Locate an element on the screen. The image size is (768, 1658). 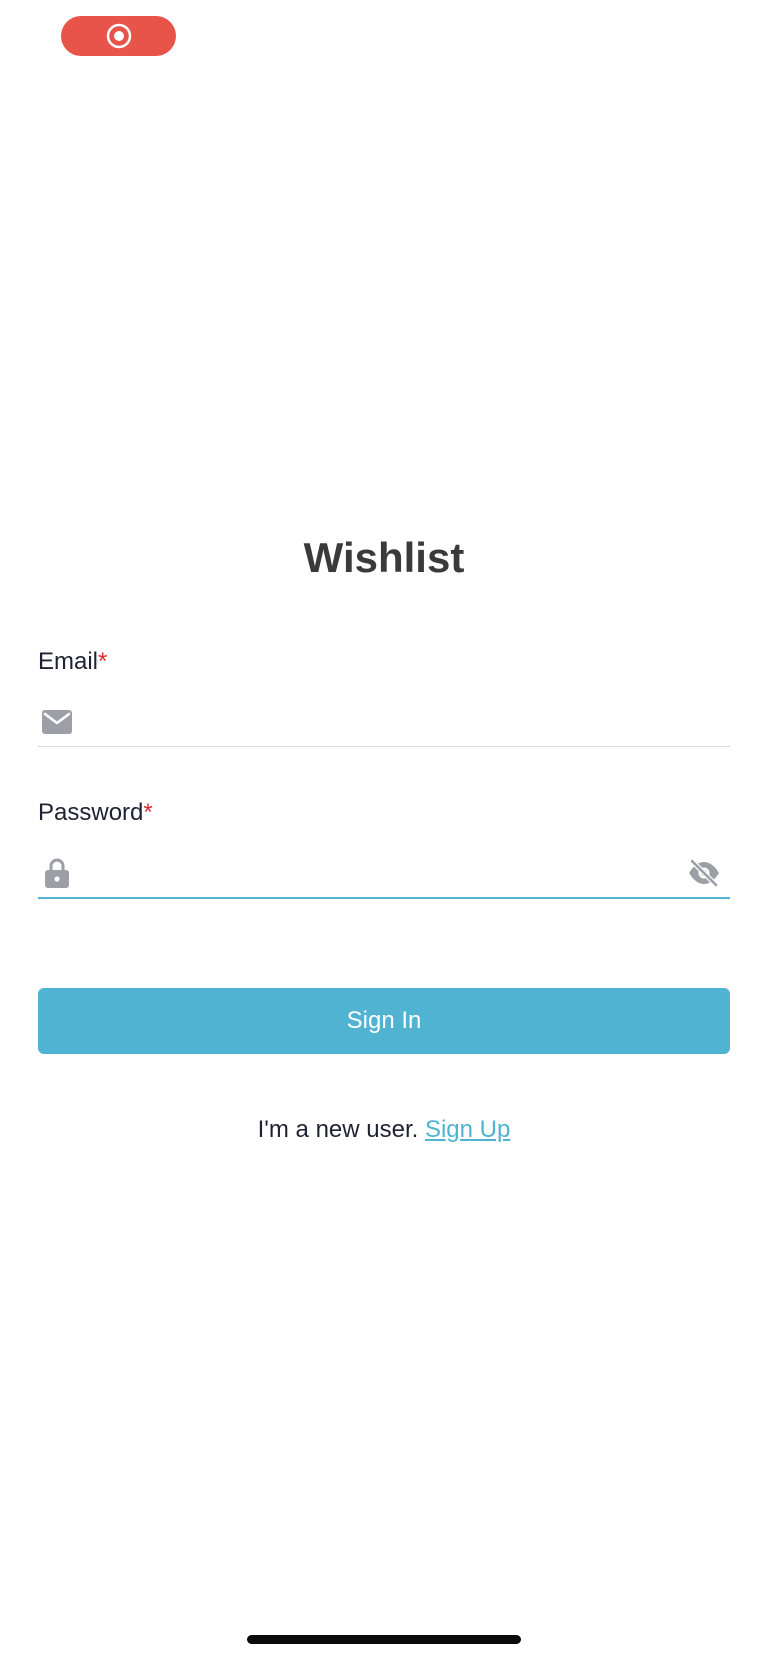
app-title: Wishlist is located at coordinates (384, 557).